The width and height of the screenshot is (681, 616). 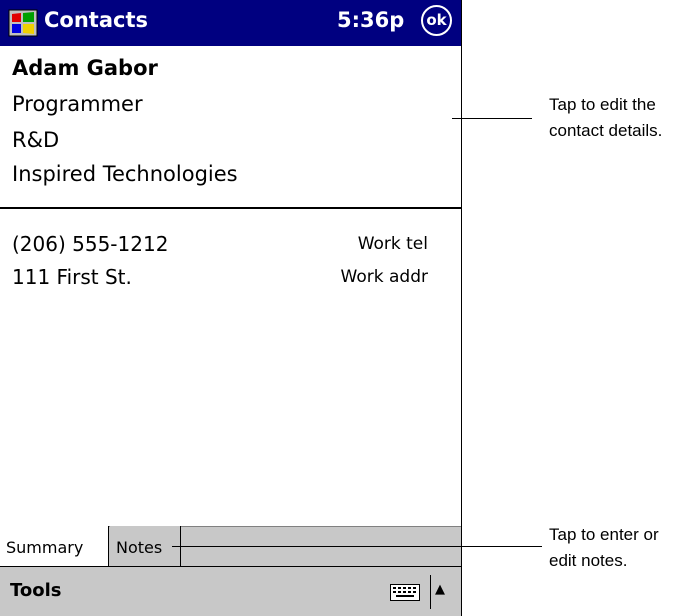 What do you see at coordinates (96, 20) in the screenshot?
I see `app-title: Contacts` at bounding box center [96, 20].